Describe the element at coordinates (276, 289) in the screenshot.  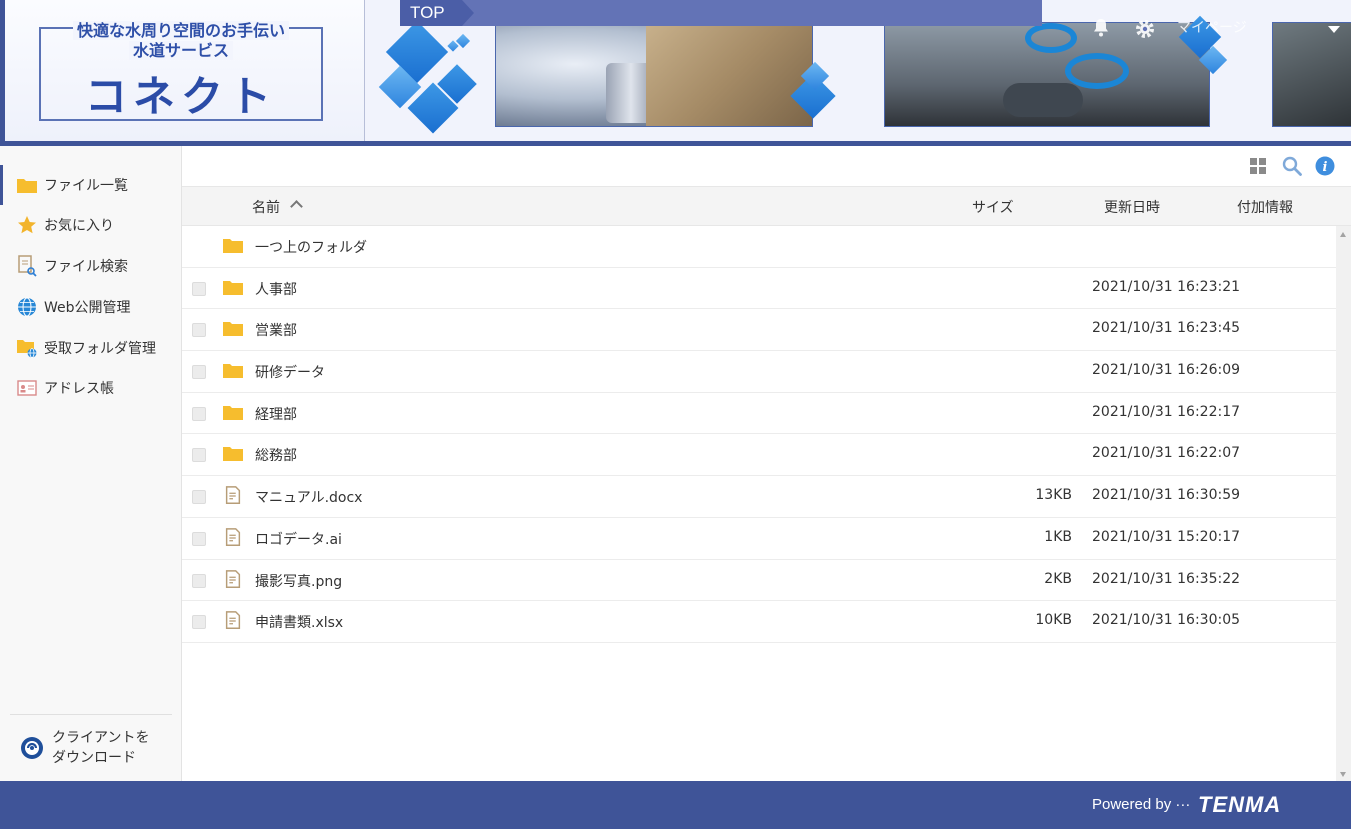
I see `row-name: 人事部` at that location.